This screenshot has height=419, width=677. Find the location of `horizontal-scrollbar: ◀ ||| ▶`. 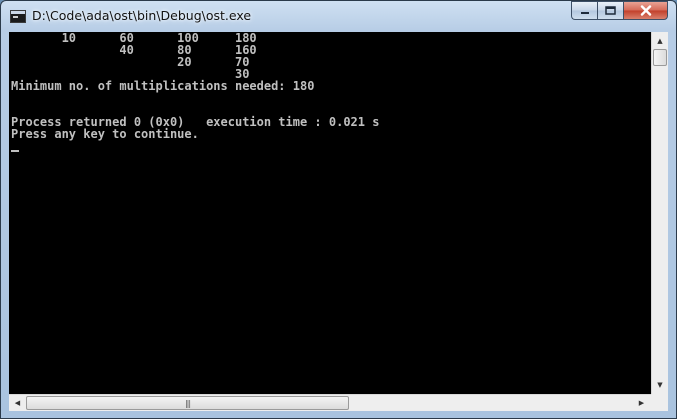

horizontal-scrollbar: ◀ ||| ▶ is located at coordinates (330, 402).